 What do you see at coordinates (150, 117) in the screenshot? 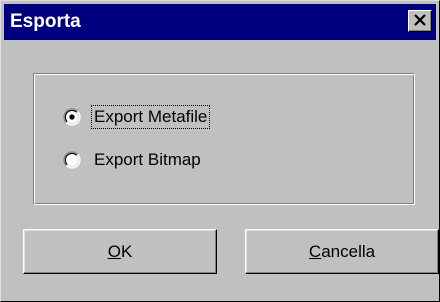
I see `radio-label-export-metafile: Export Metafile` at bounding box center [150, 117].